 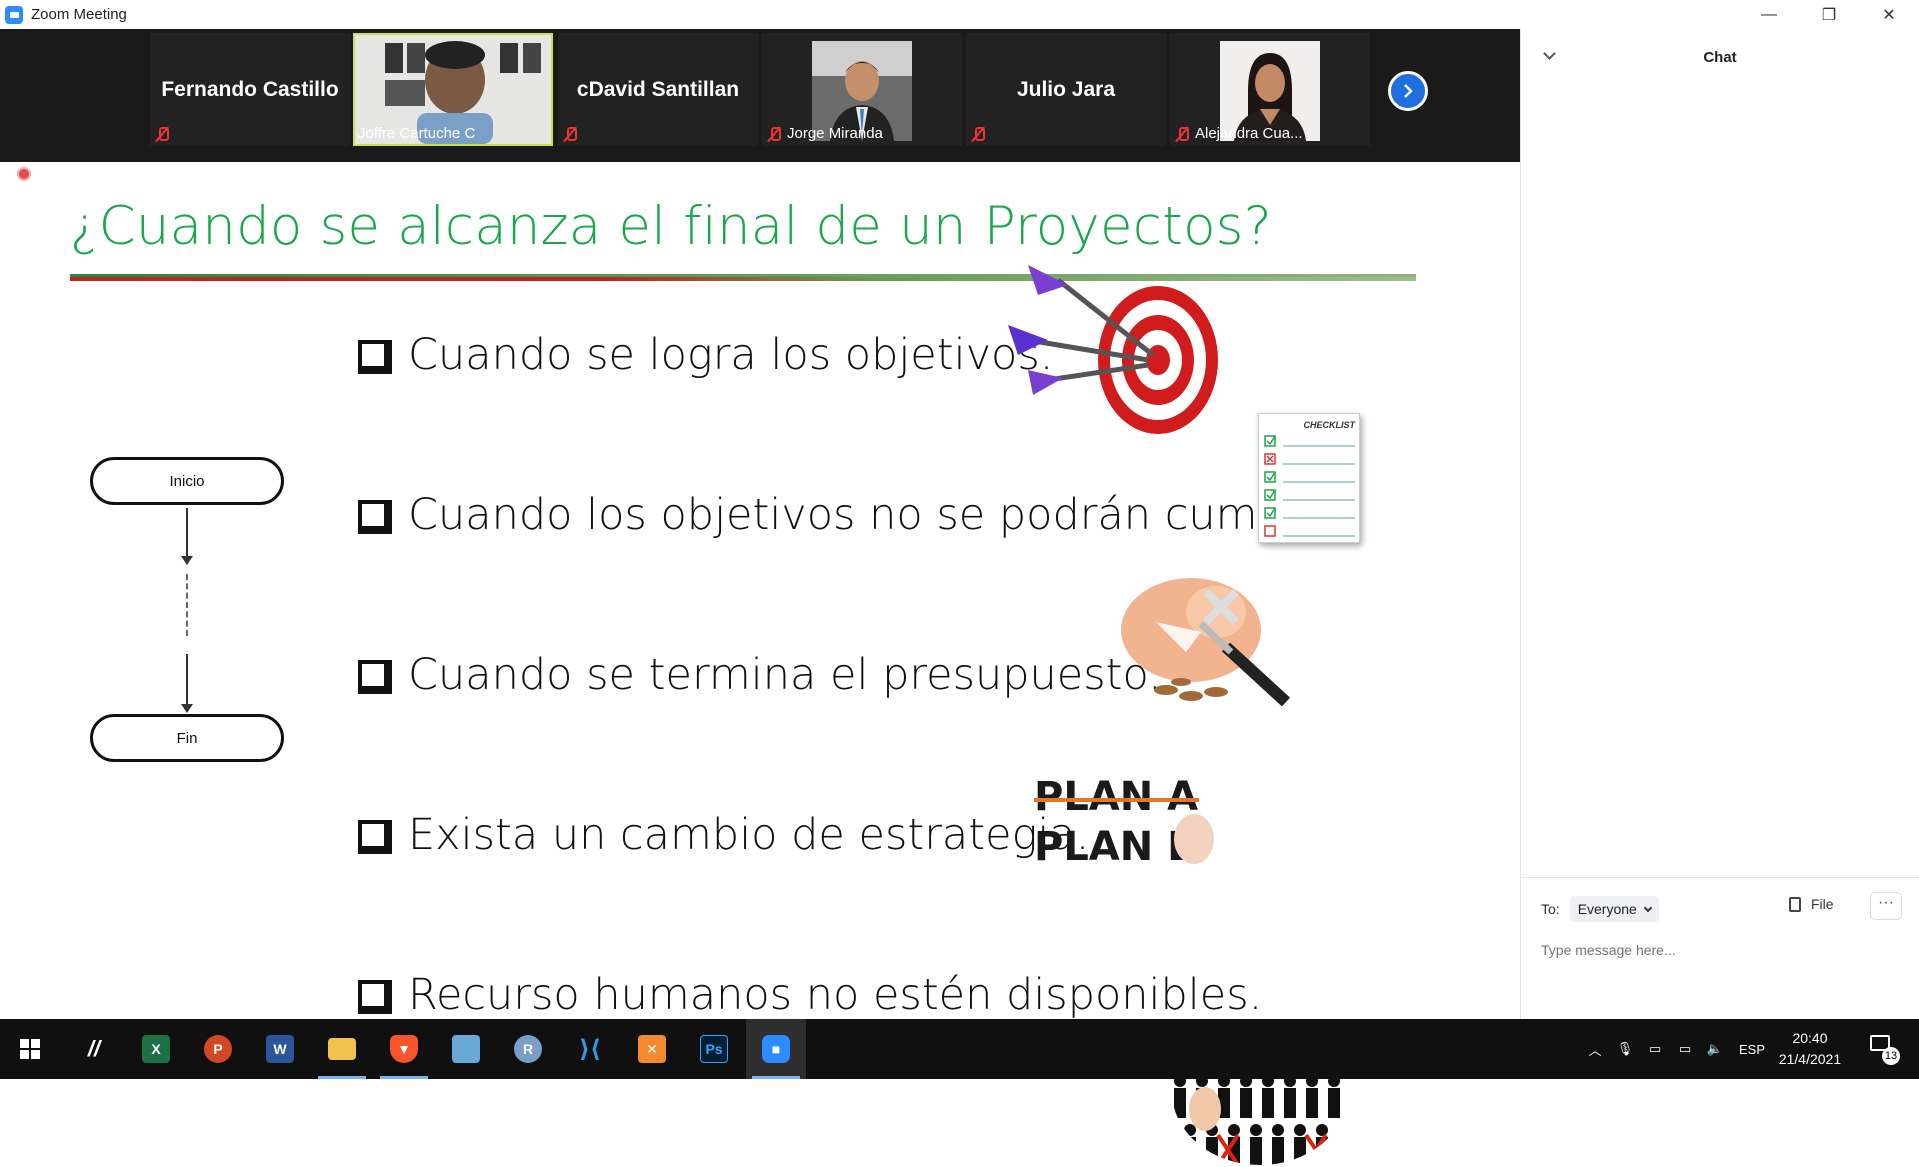 I want to click on taskbar-app: W, so click(x=280, y=1049).